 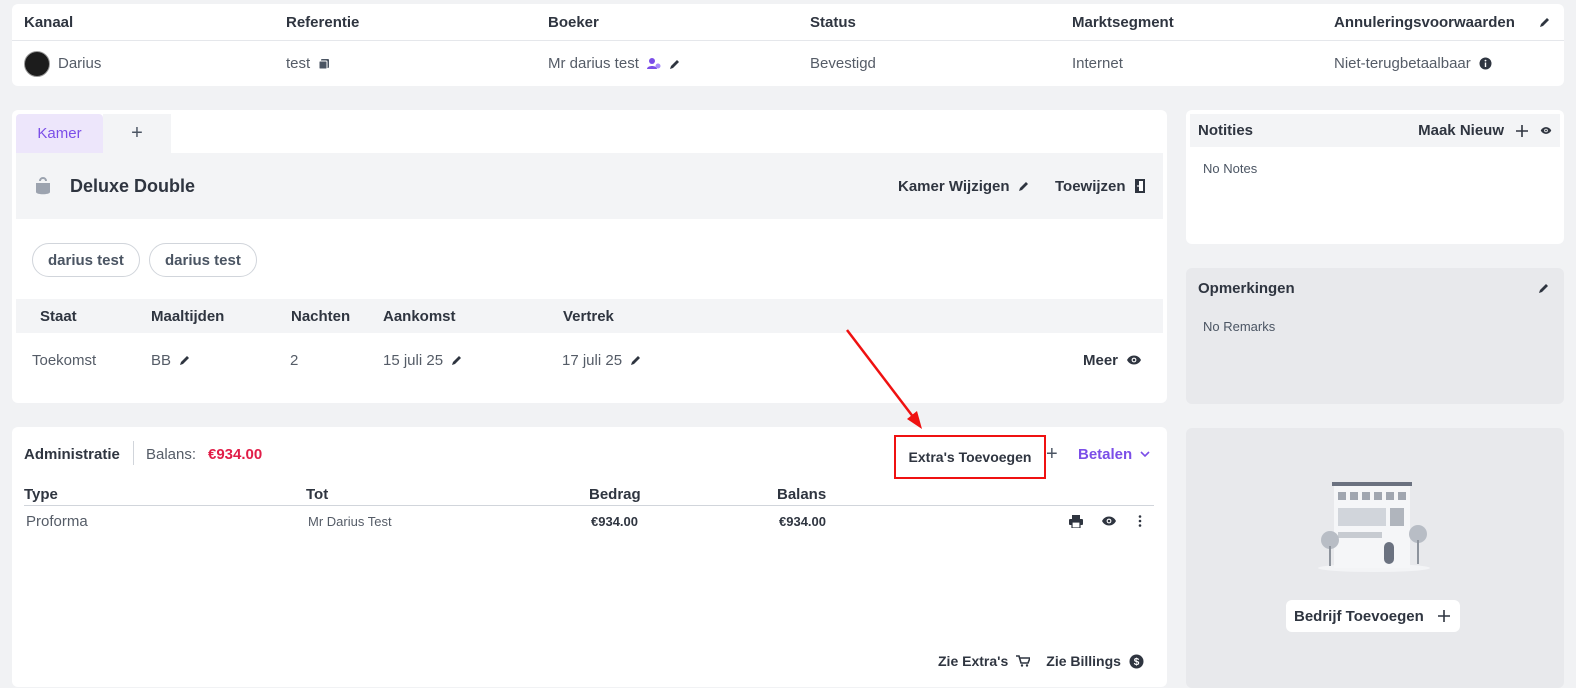 I want to click on dollar-icon: $, so click(x=1136, y=661).